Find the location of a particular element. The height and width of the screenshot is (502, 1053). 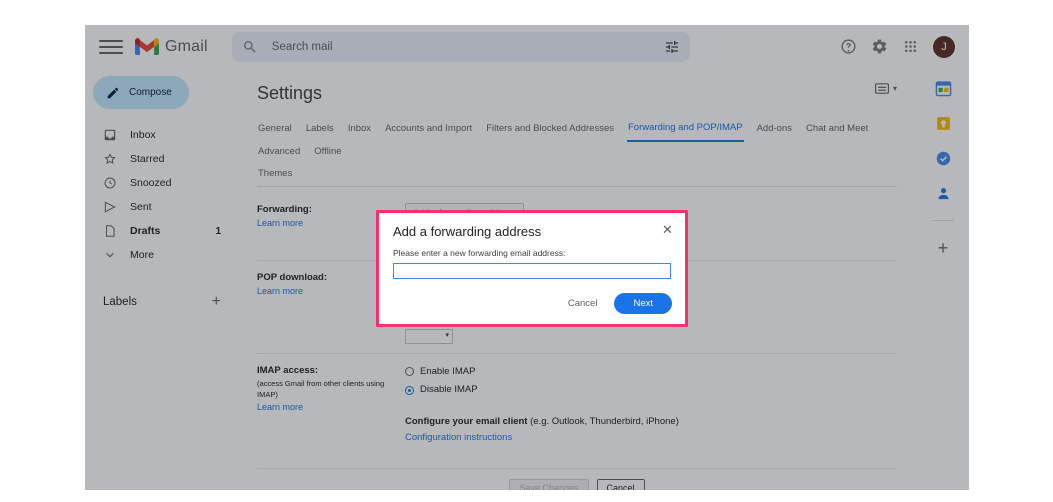

contacts-icon is located at coordinates (943, 193).